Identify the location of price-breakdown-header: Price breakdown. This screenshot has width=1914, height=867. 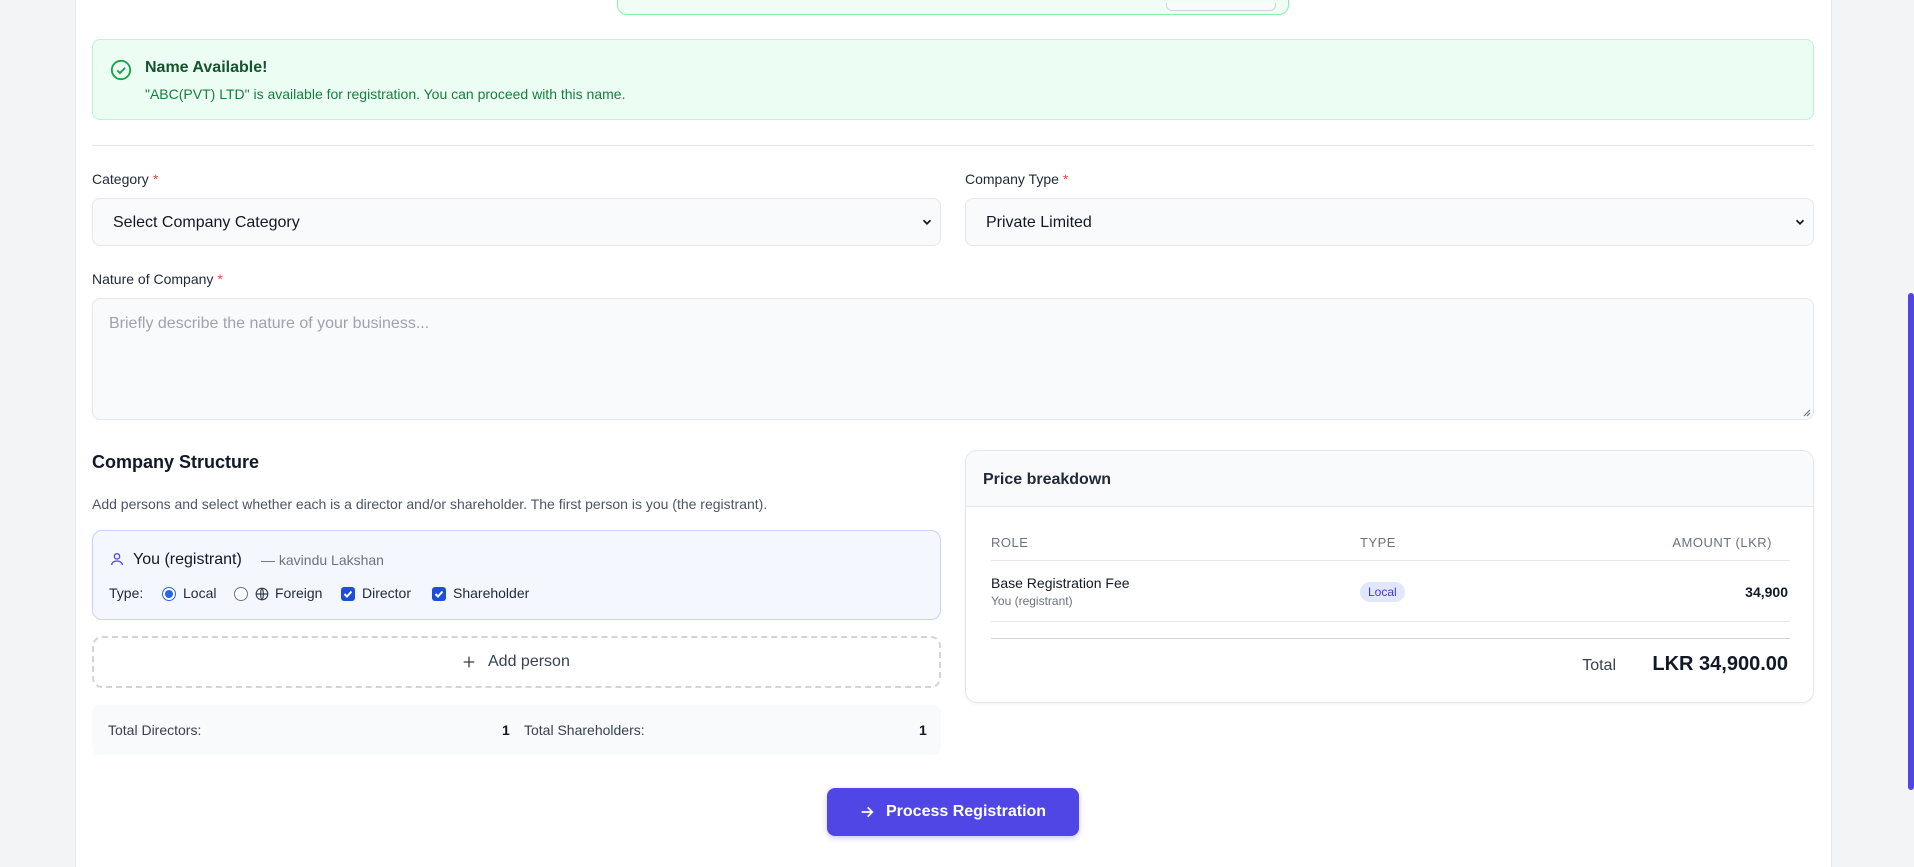
(1389, 479).